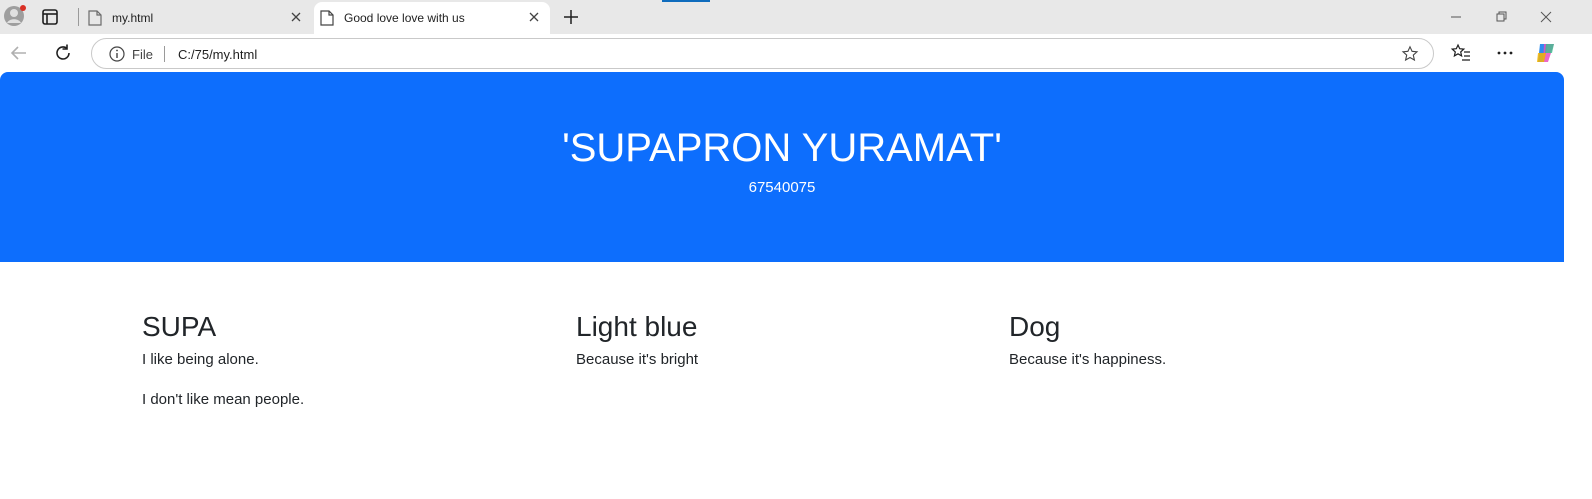 The image size is (1592, 499). Describe the element at coordinates (223, 399) in the screenshot. I see `column-text: I don't like mean people.` at that location.